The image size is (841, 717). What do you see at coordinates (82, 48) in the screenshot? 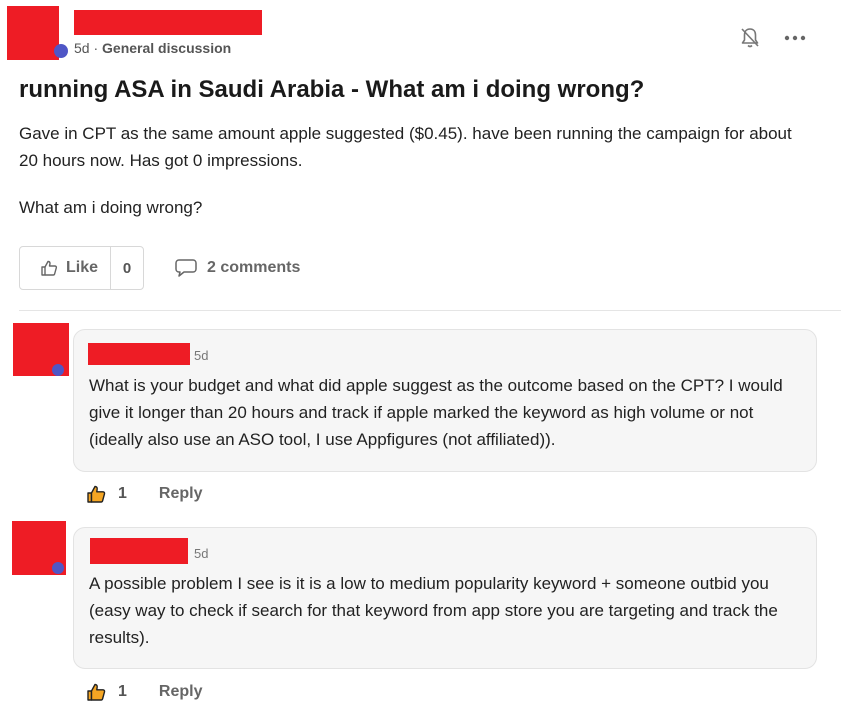
I see `post-time: 5d` at bounding box center [82, 48].